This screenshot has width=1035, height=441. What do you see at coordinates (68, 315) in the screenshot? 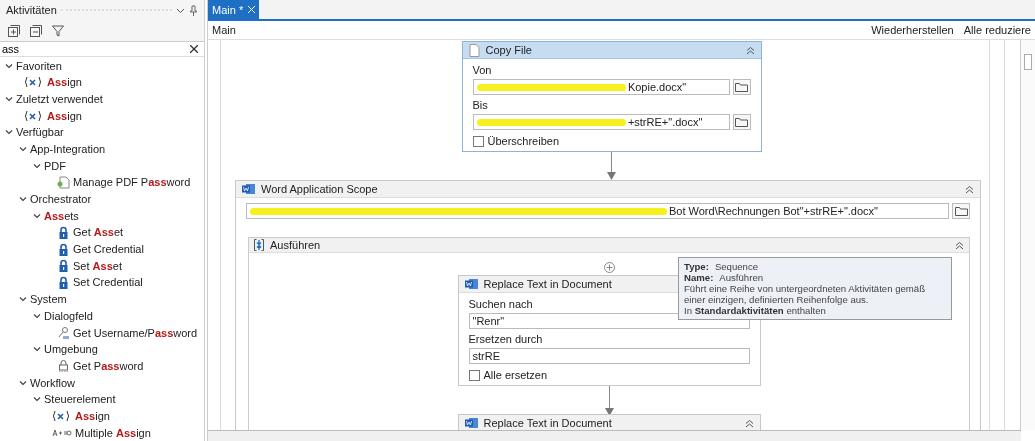
I see `tree-item: Dialogfeld` at bounding box center [68, 315].